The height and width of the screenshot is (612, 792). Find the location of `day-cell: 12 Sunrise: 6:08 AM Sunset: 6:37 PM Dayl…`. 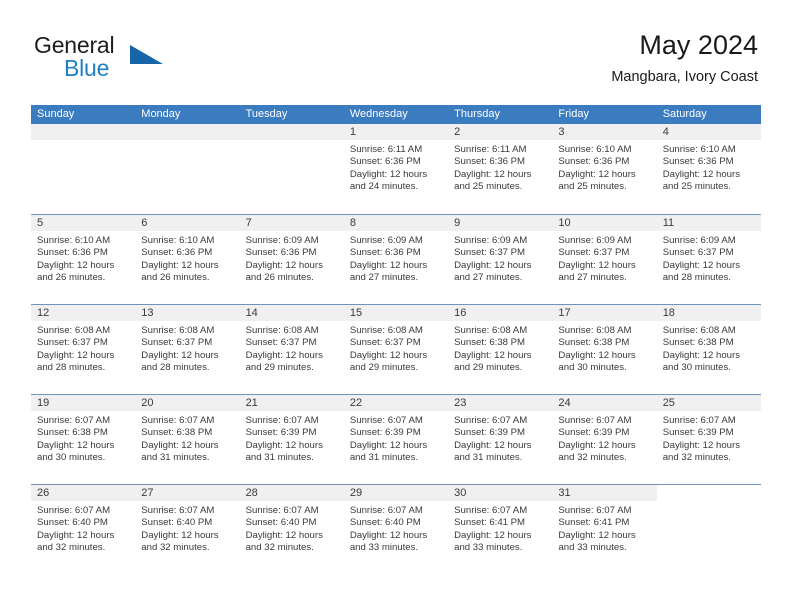

day-cell: 12 Sunrise: 6:08 AM Sunset: 6:37 PM Dayl… is located at coordinates (83, 349).